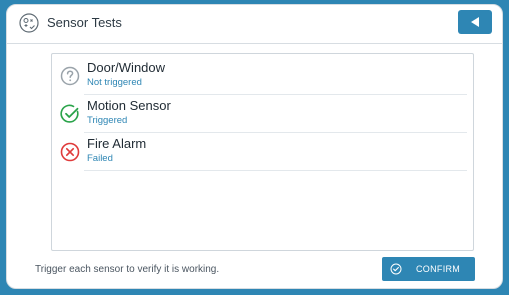 The height and width of the screenshot is (295, 509). I want to click on header: Sensor Tests, so click(254, 24).